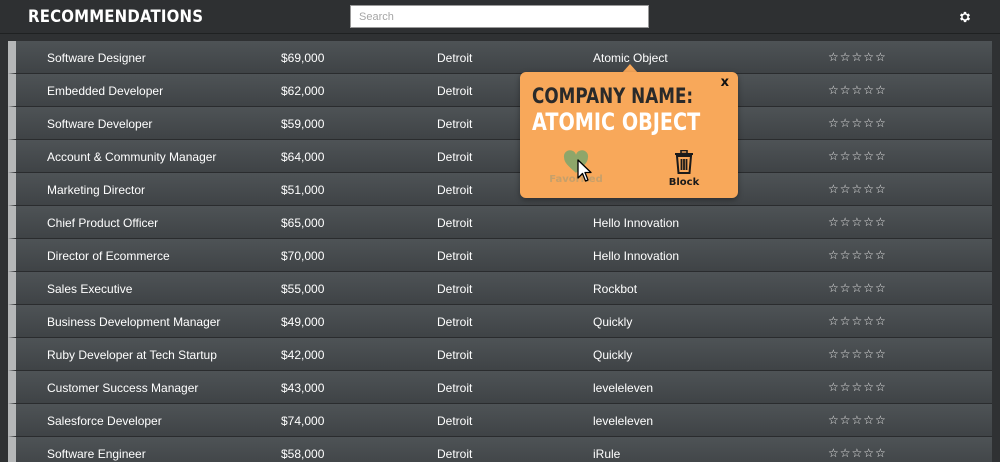 The image size is (1000, 462). Describe the element at coordinates (96, 190) in the screenshot. I see `job-title: Marketing Director` at that location.